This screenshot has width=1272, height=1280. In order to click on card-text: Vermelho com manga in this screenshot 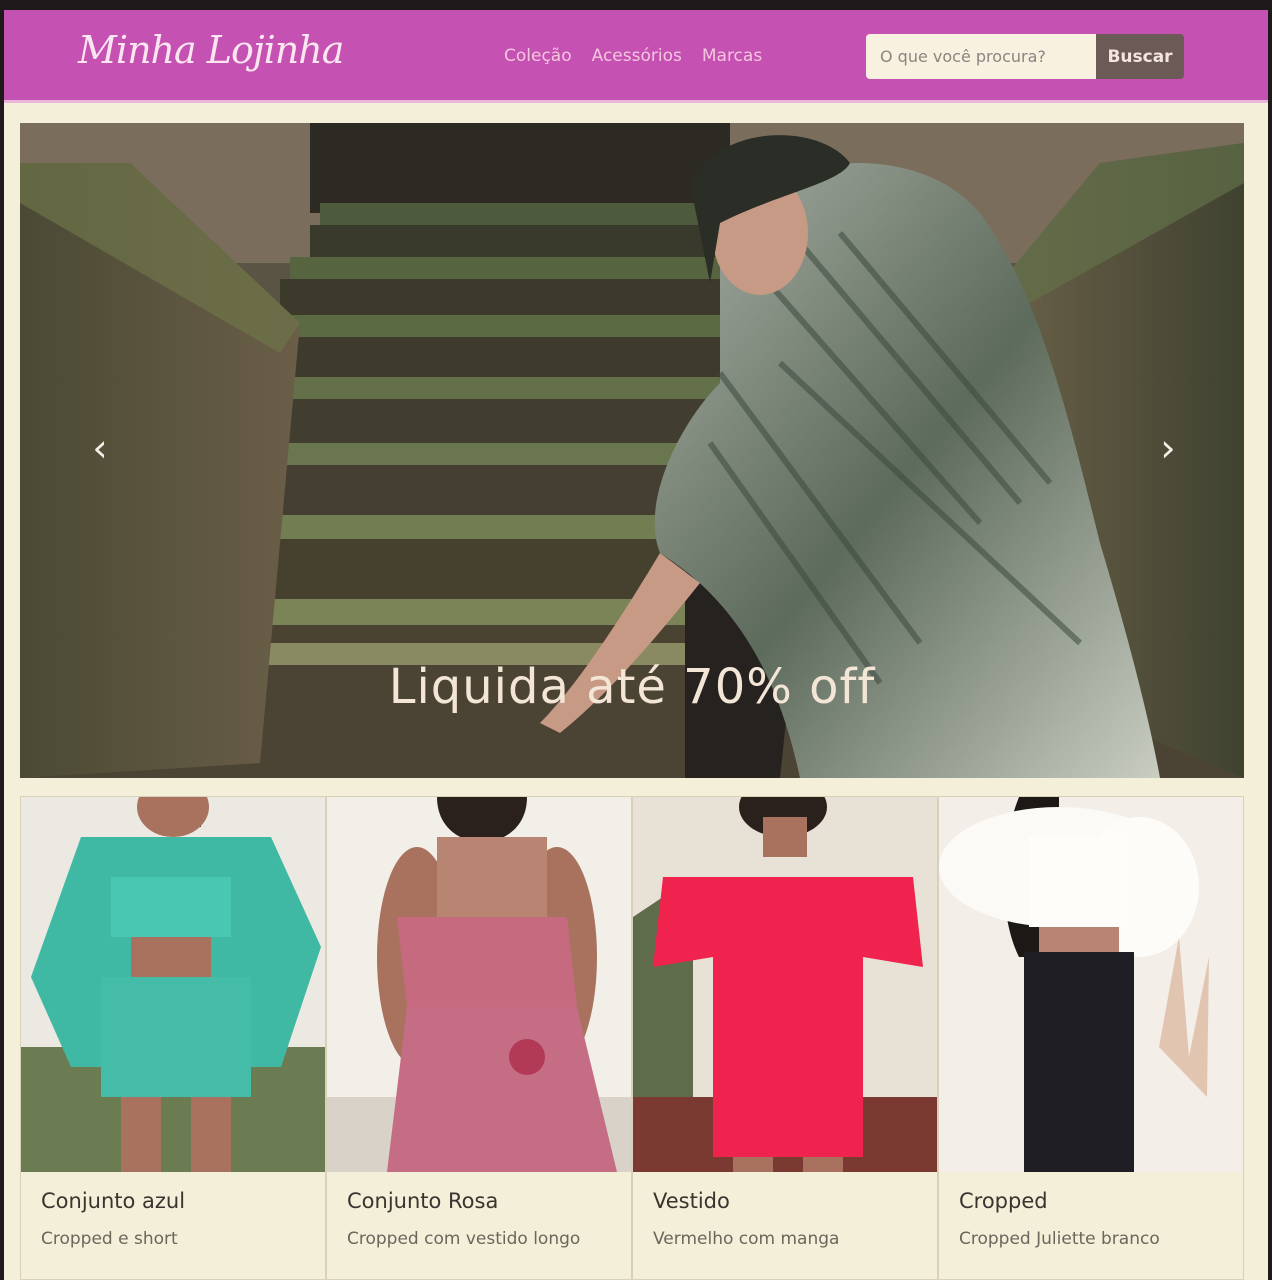, I will do `click(746, 1239)`.